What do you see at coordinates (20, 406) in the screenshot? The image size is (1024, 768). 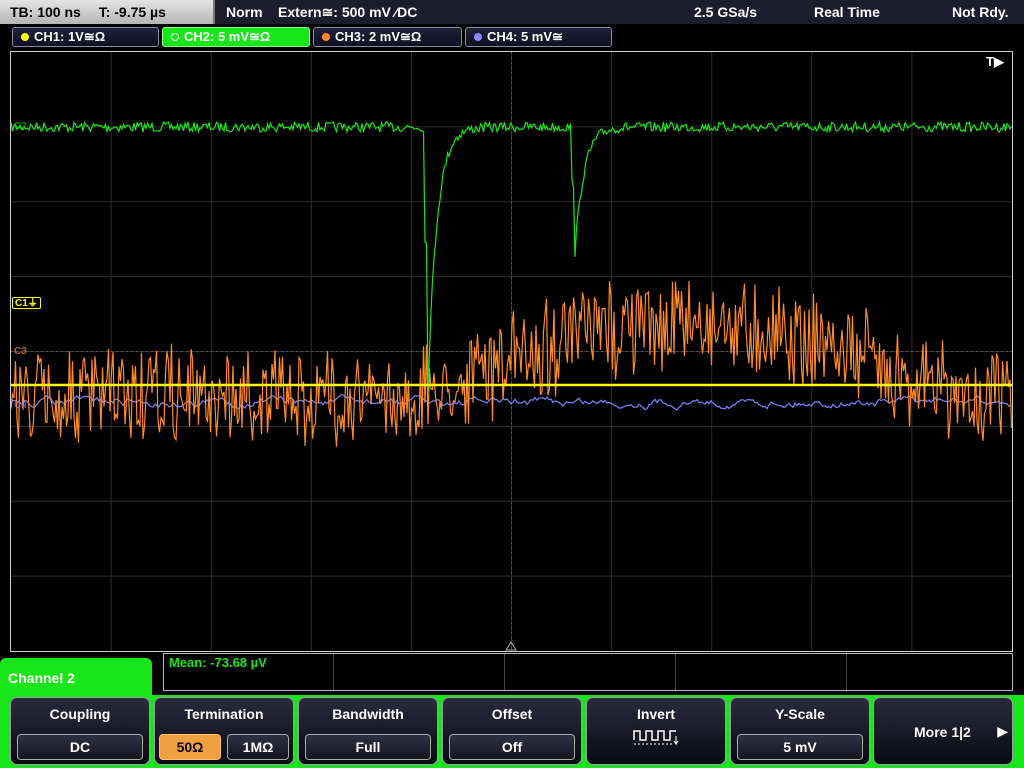 I see `ch4-offset-marker: C4` at bounding box center [20, 406].